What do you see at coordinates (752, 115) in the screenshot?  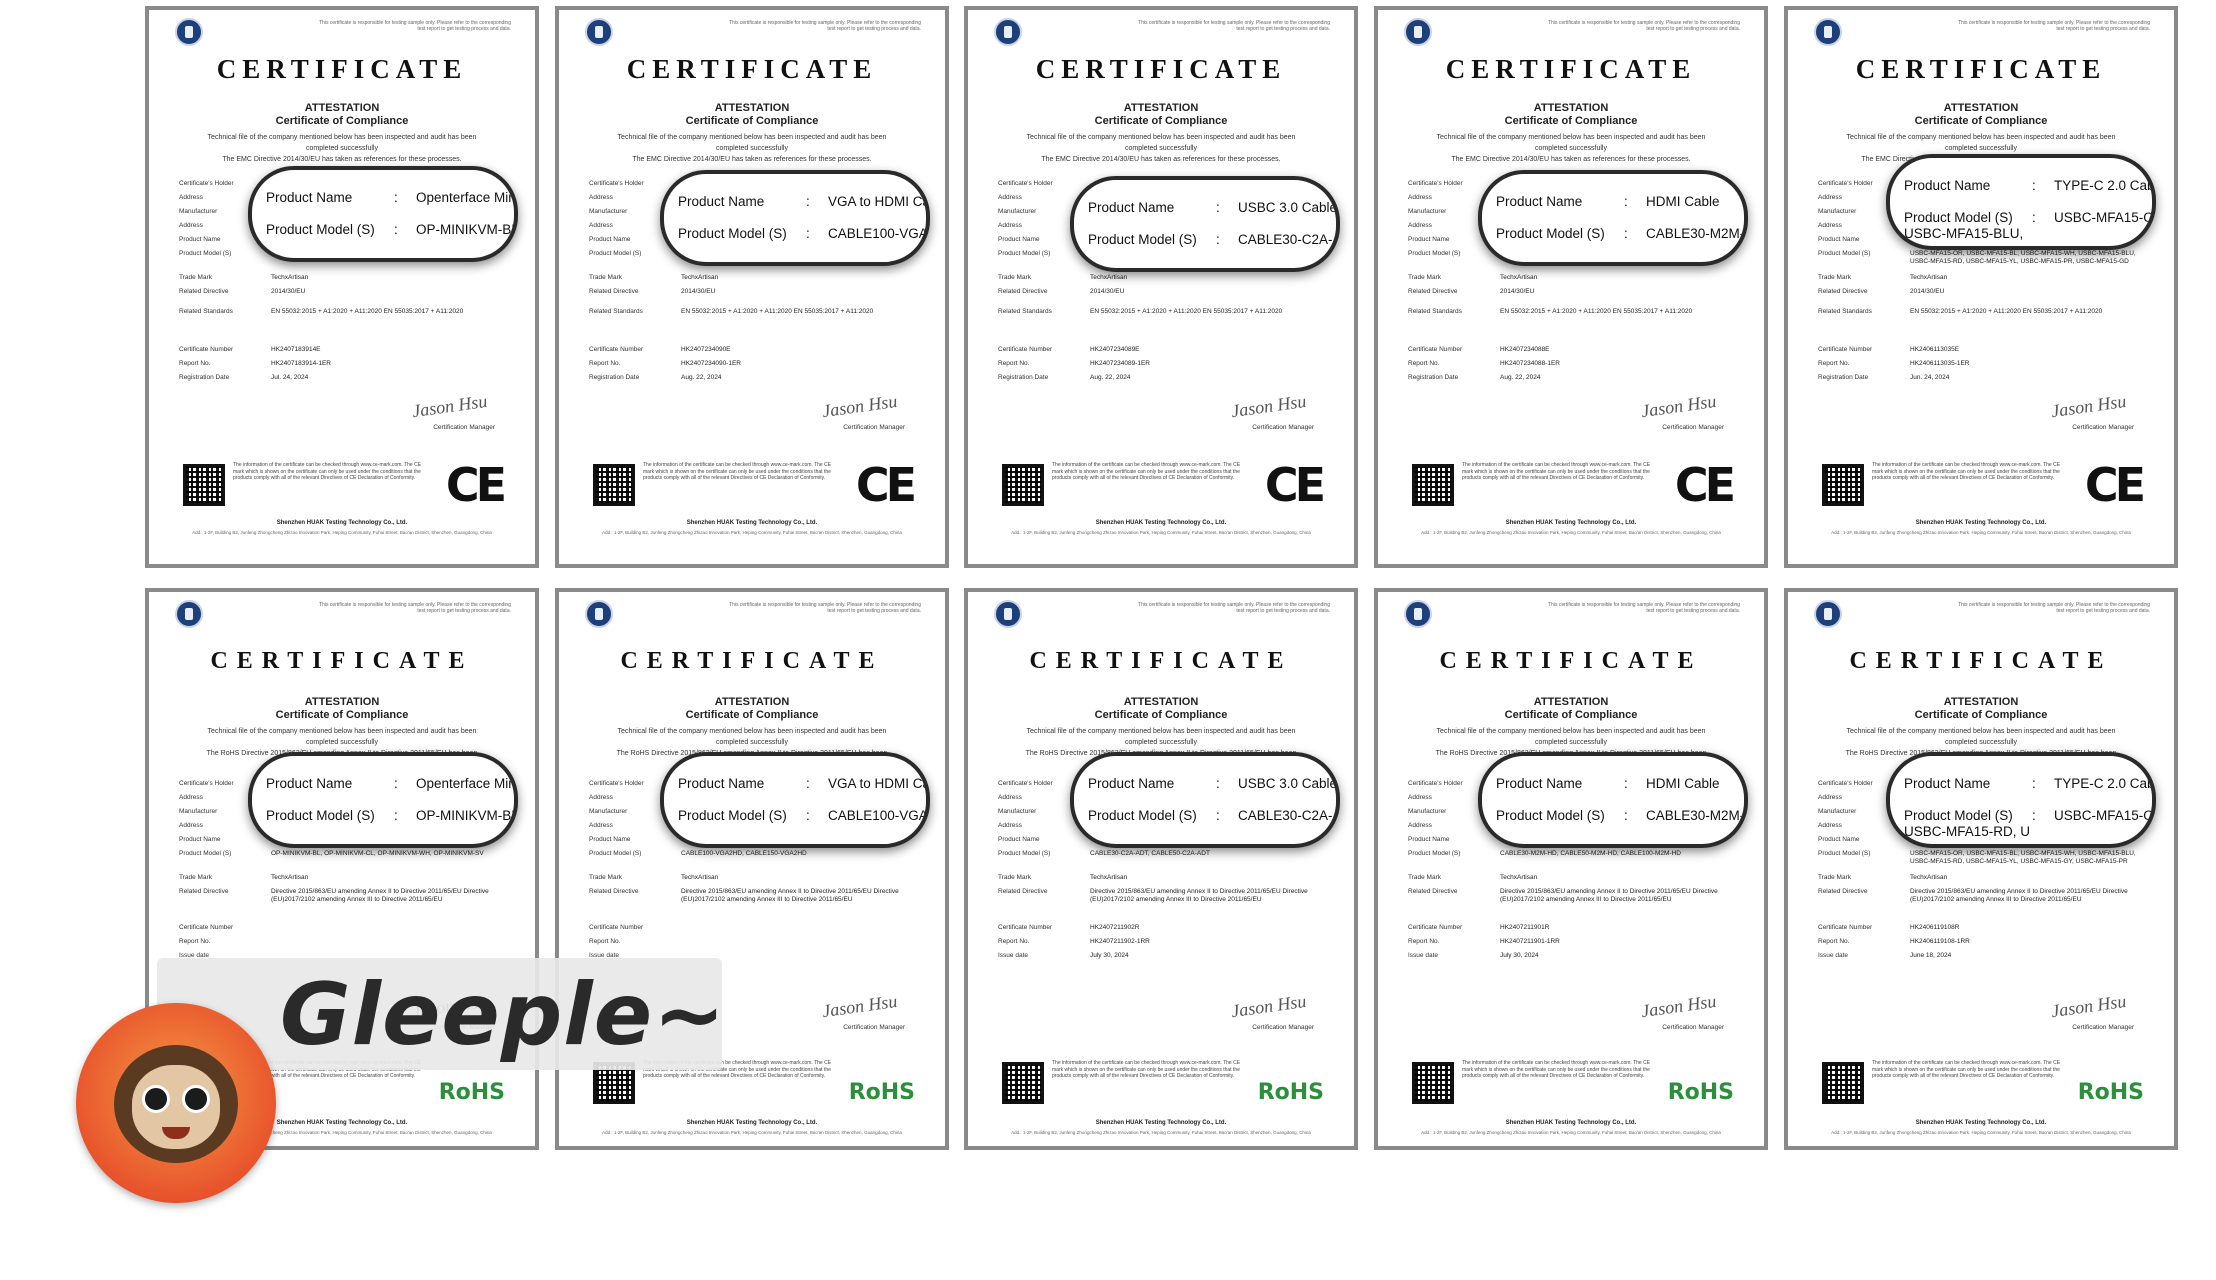 I see `attestation-heading: ATTESTATION Certificate of Compliance` at bounding box center [752, 115].